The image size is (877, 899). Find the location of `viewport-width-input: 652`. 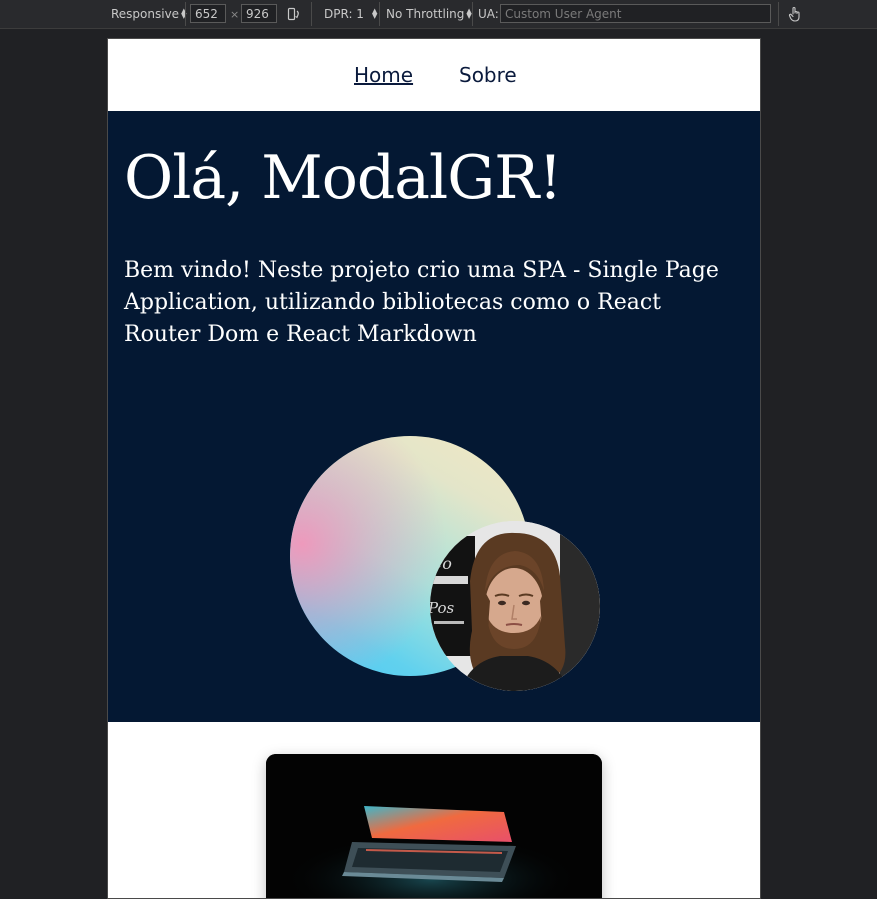

viewport-width-input: 652 is located at coordinates (208, 13).